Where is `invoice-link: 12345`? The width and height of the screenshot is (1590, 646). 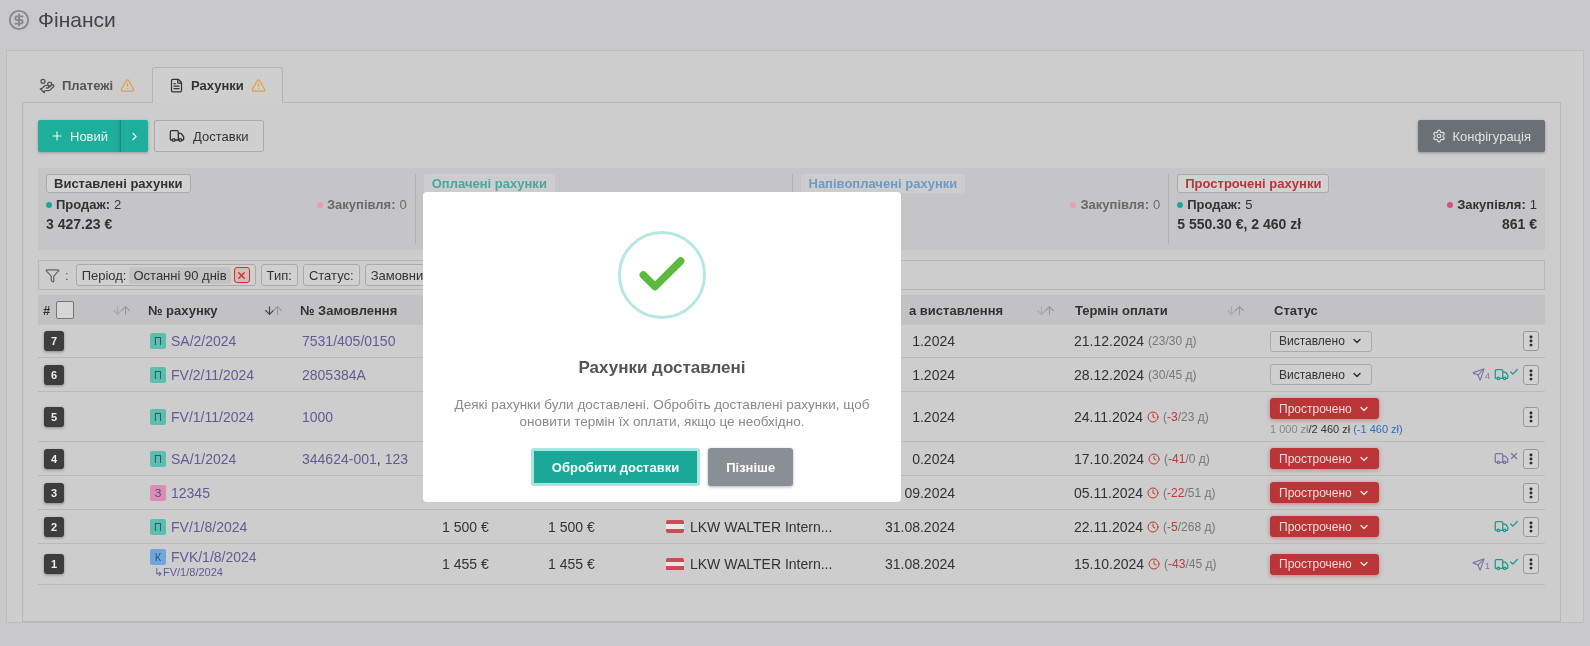 invoice-link: 12345 is located at coordinates (190, 492).